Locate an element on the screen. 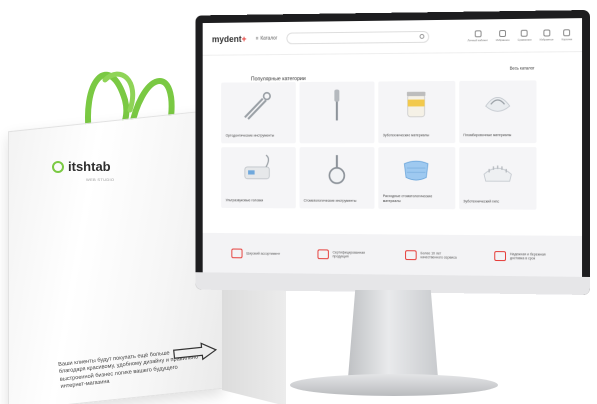  favorite-icon is located at coordinates (546, 32).